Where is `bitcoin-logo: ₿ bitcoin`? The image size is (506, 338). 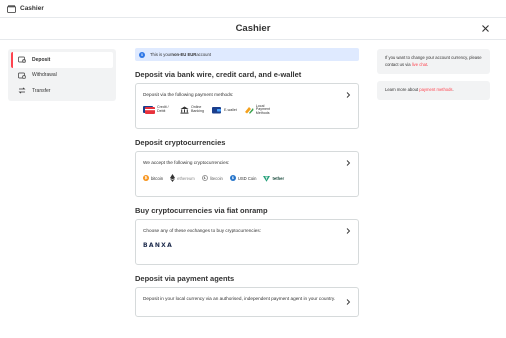
bitcoin-logo: ₿ bitcoin is located at coordinates (153, 178).